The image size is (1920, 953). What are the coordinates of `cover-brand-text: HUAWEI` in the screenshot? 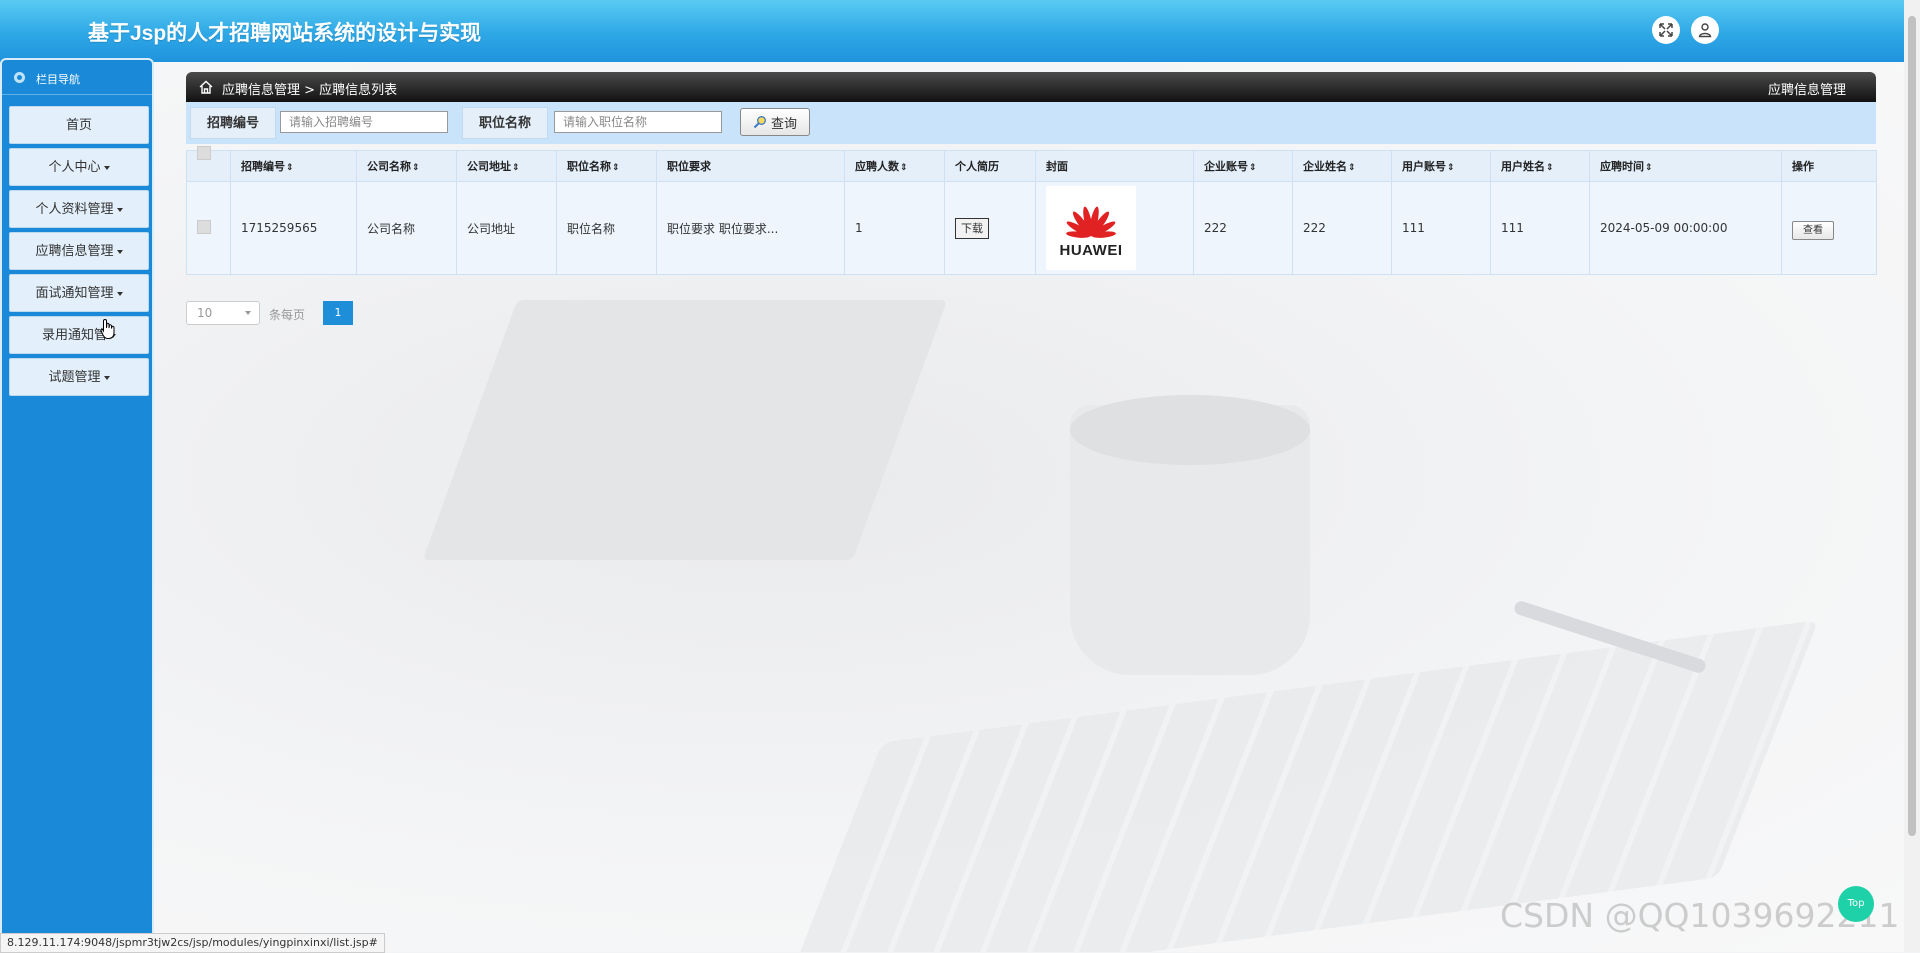 It's located at (1091, 250).